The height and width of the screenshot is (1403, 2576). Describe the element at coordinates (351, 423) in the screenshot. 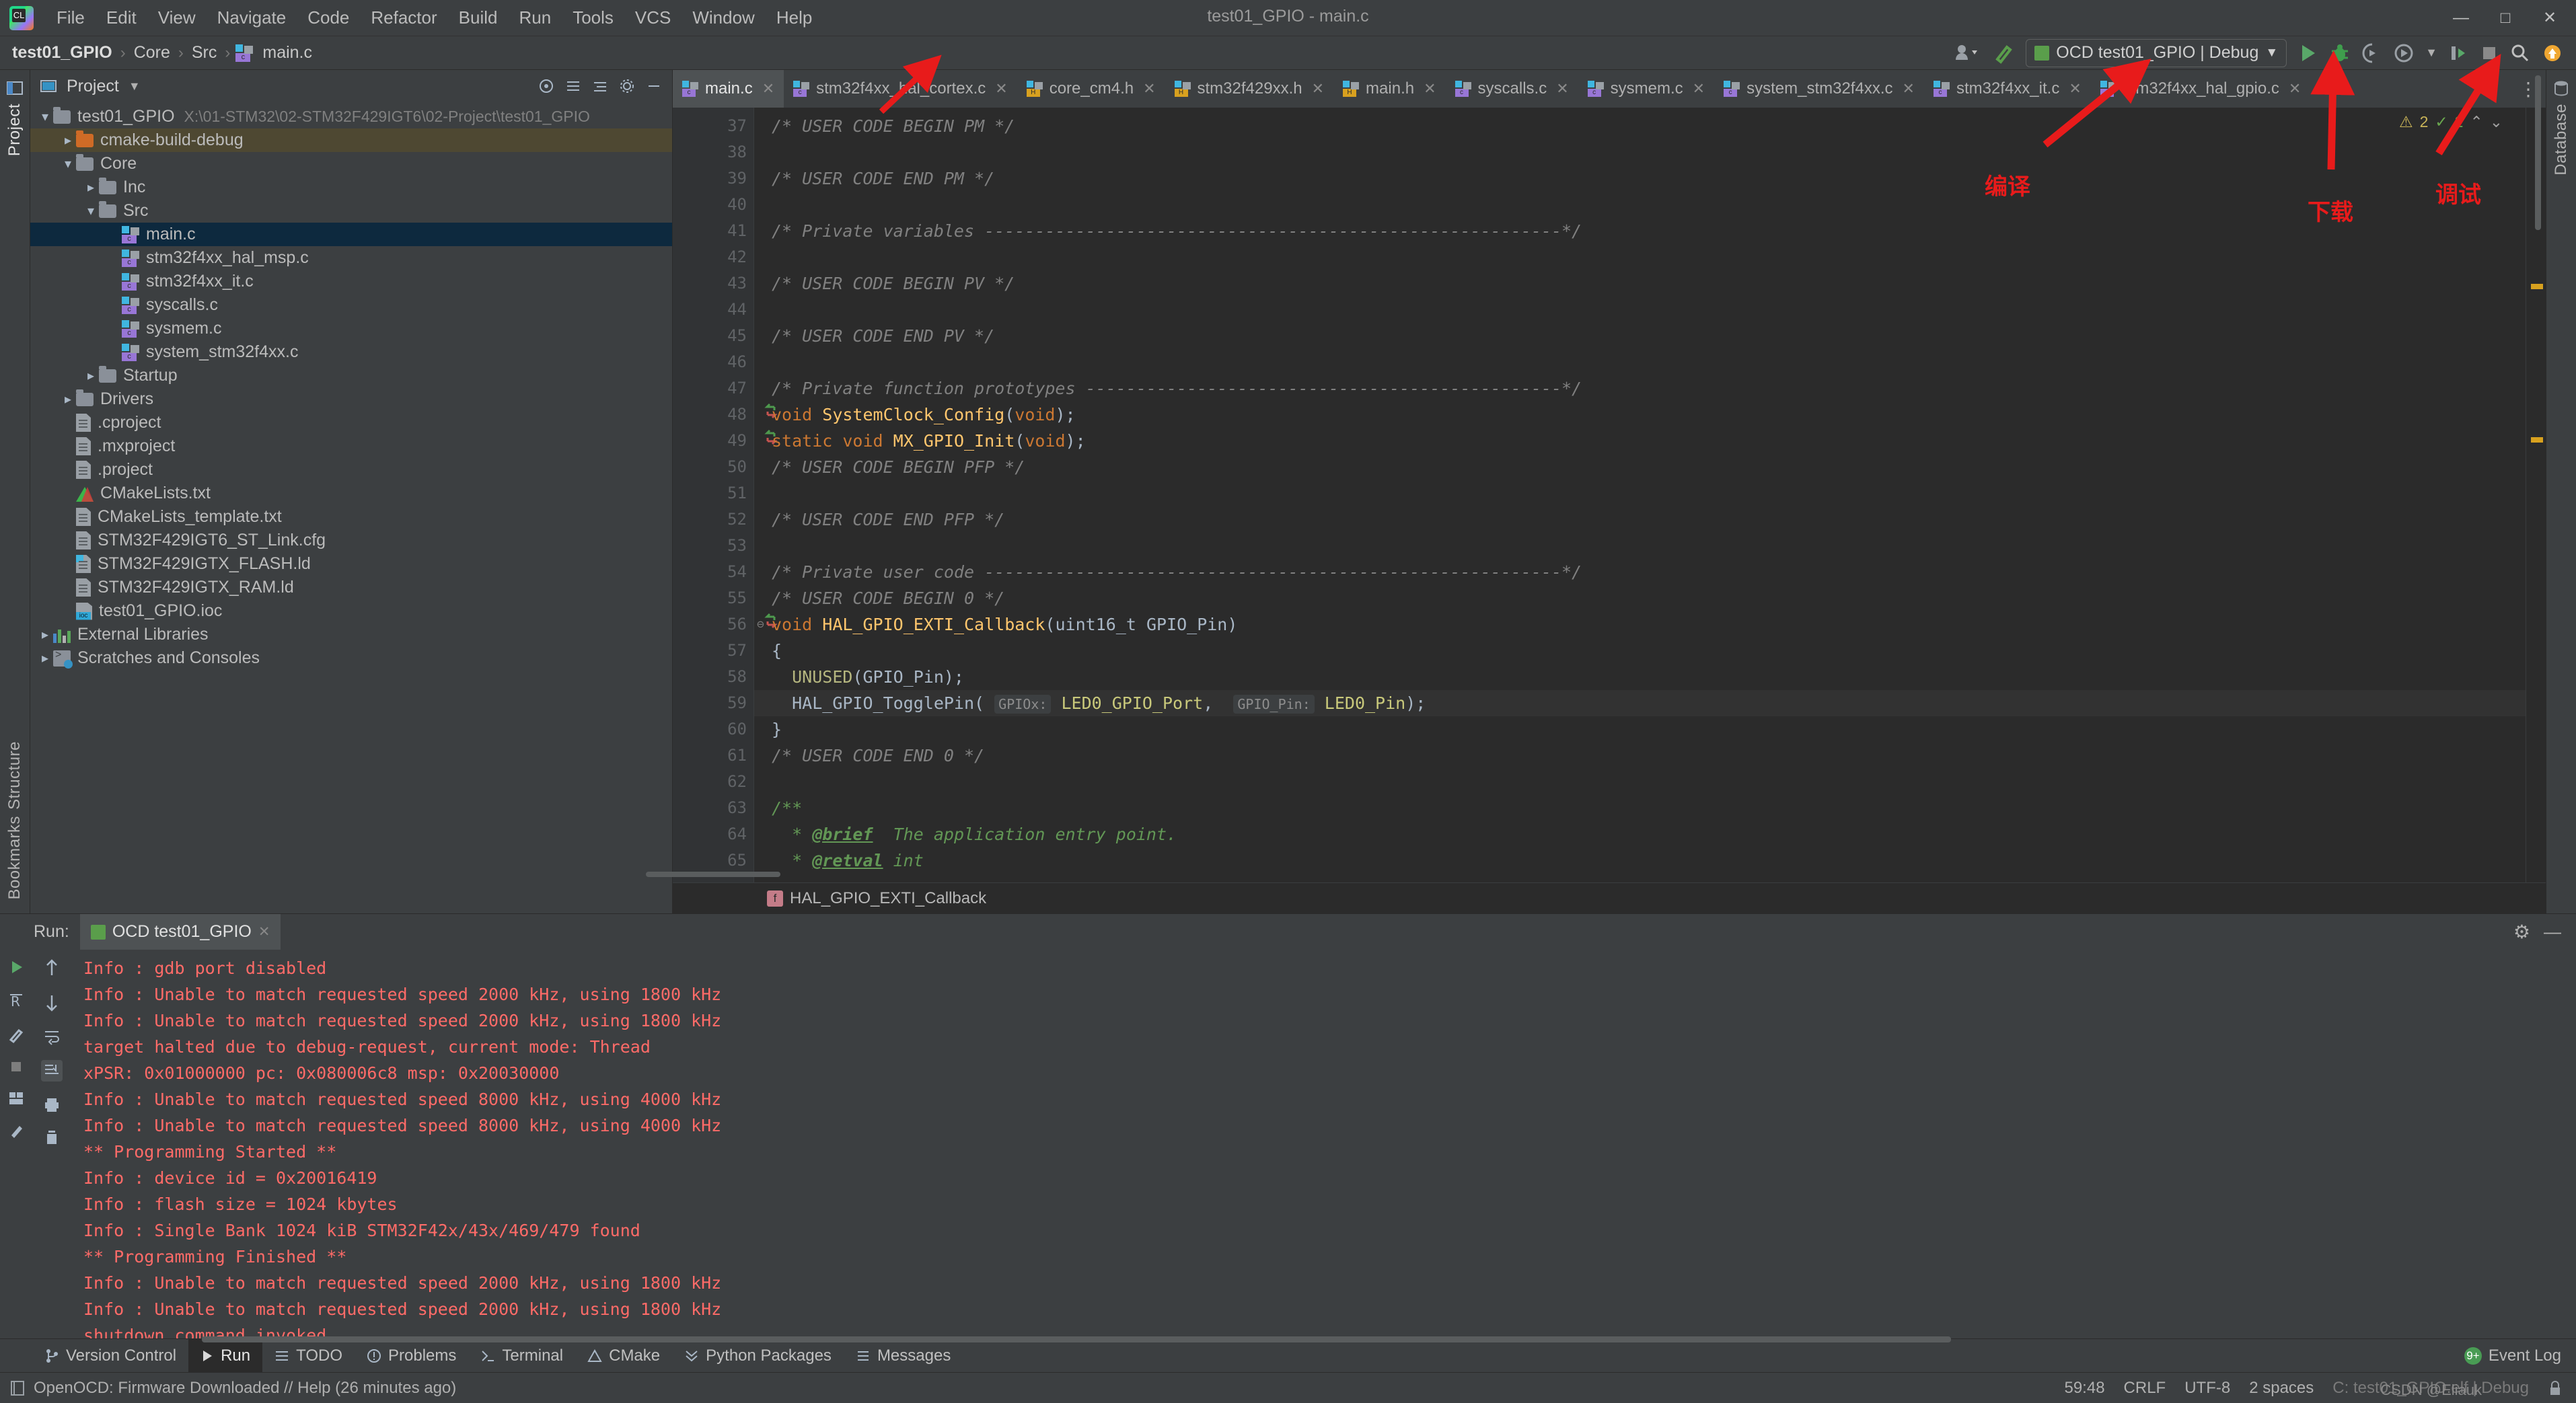

I see `tree-item--cproject: ▸.cproject` at that location.